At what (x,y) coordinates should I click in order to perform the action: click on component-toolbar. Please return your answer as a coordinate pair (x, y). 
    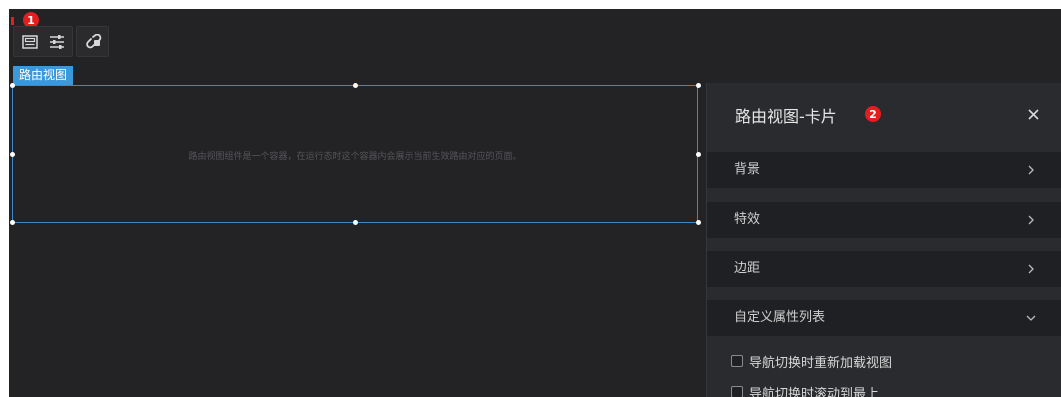
    Looking at the image, I should click on (61, 41).